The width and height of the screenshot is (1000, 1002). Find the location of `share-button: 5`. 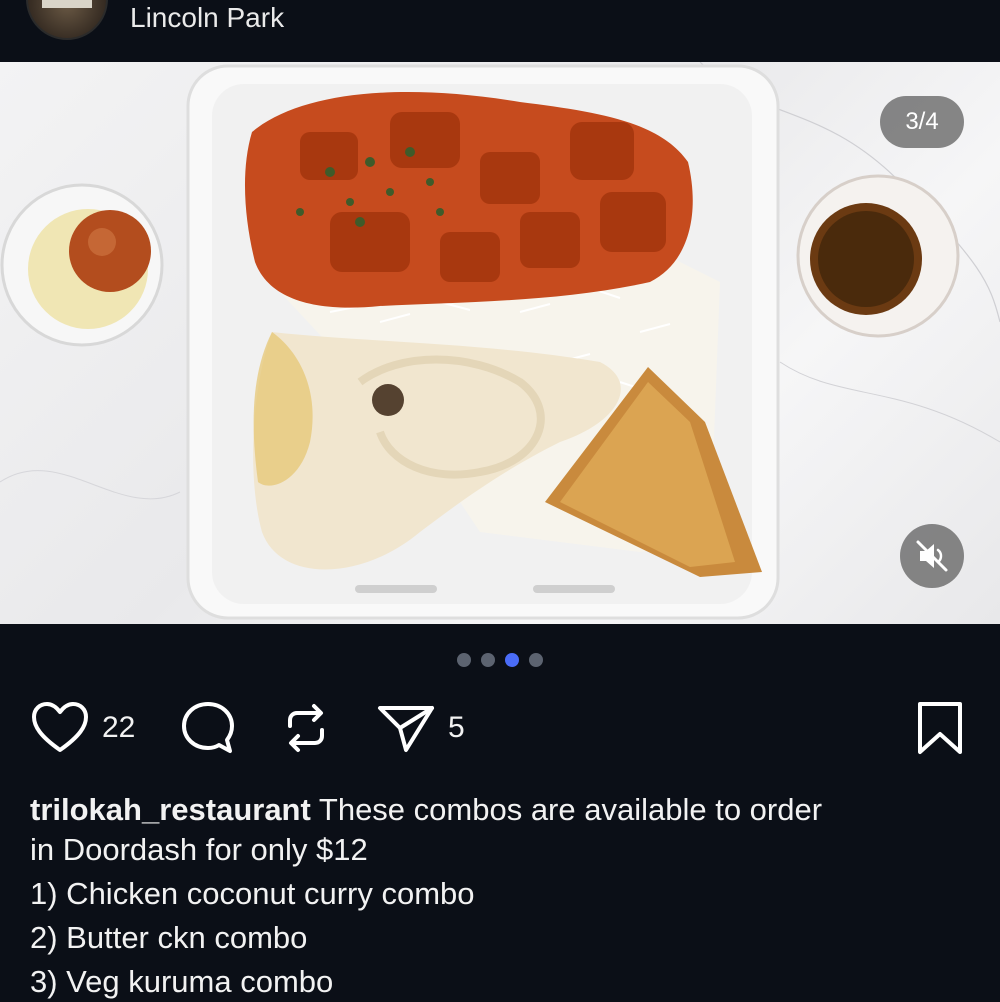

share-button: 5 is located at coordinates (420, 728).